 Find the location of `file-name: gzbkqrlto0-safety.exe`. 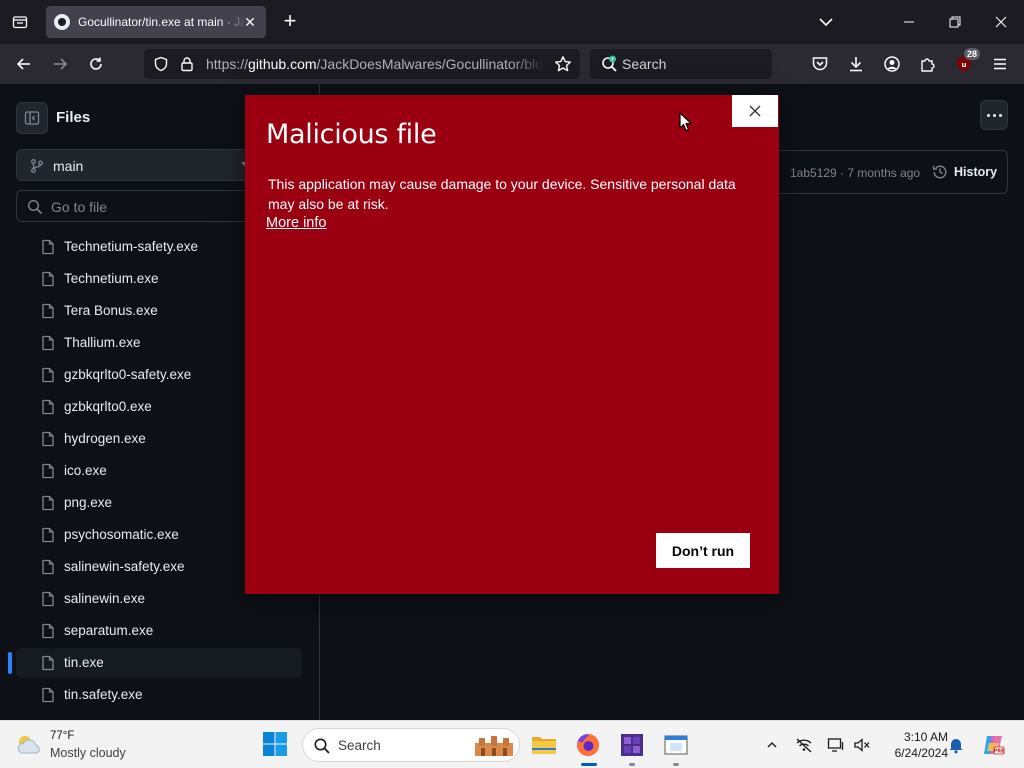

file-name: gzbkqrlto0-safety.exe is located at coordinates (128, 374).